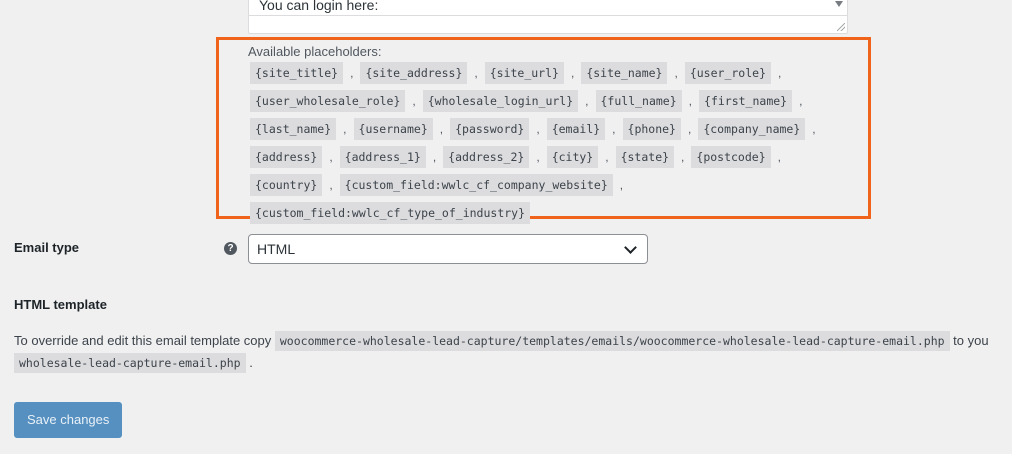 The image size is (1012, 454). I want to click on placeholder-item: {site_name},, so click(633, 73).